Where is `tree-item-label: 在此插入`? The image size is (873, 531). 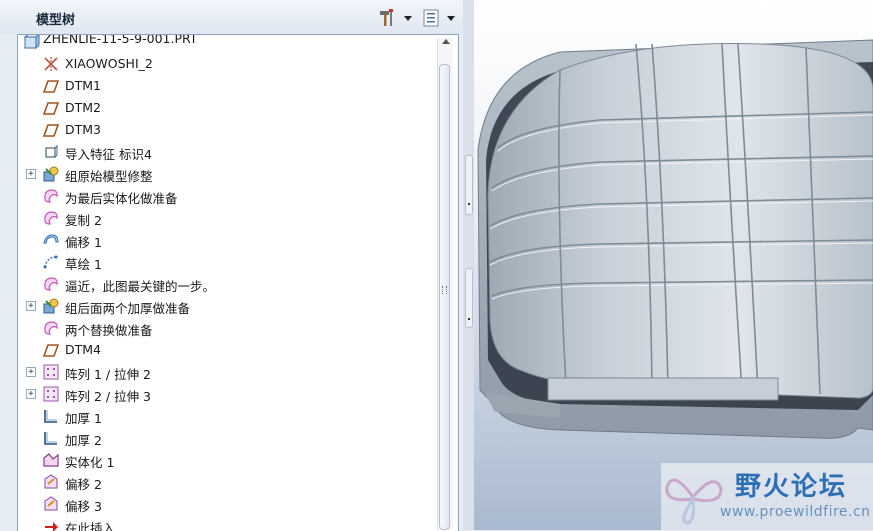 tree-item-label: 在此插入 is located at coordinates (90, 526).